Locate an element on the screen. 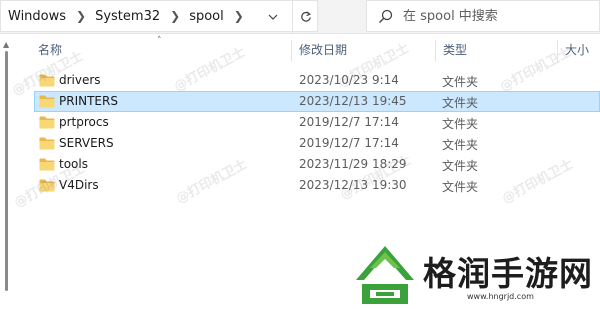 This screenshot has height=309, width=600. column-type: 类型 is located at coordinates (455, 50).